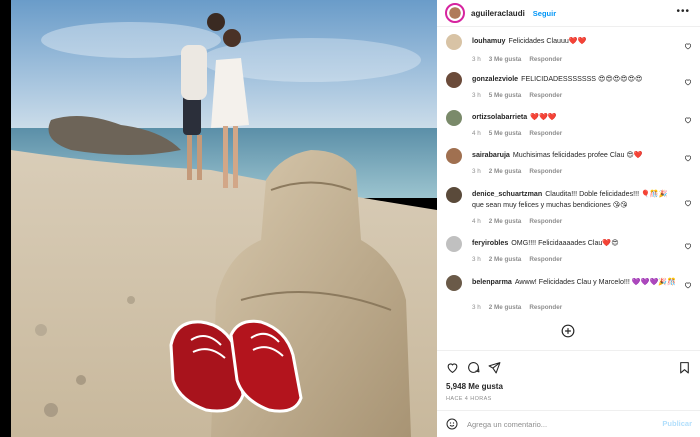 The image size is (700, 437). I want to click on smile-icon, so click(452, 424).